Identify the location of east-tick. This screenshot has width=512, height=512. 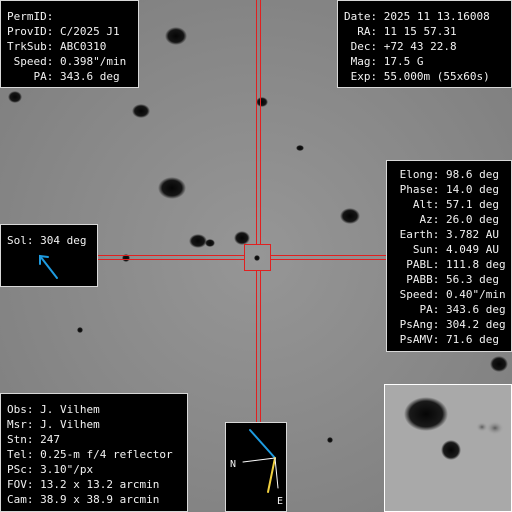
(276, 473).